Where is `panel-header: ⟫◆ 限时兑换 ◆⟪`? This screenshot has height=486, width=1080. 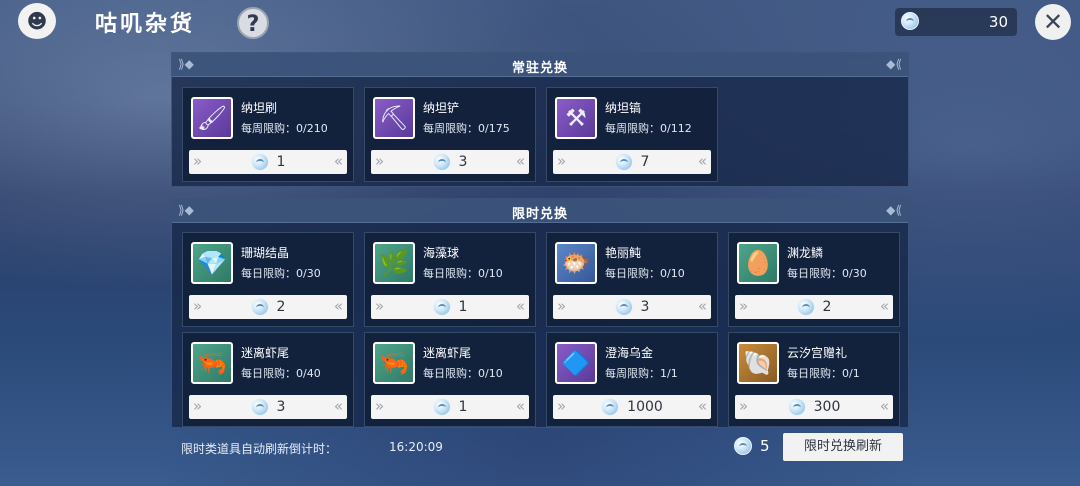
panel-header: ⟫◆ 限时兑换 ◆⟪ is located at coordinates (540, 211).